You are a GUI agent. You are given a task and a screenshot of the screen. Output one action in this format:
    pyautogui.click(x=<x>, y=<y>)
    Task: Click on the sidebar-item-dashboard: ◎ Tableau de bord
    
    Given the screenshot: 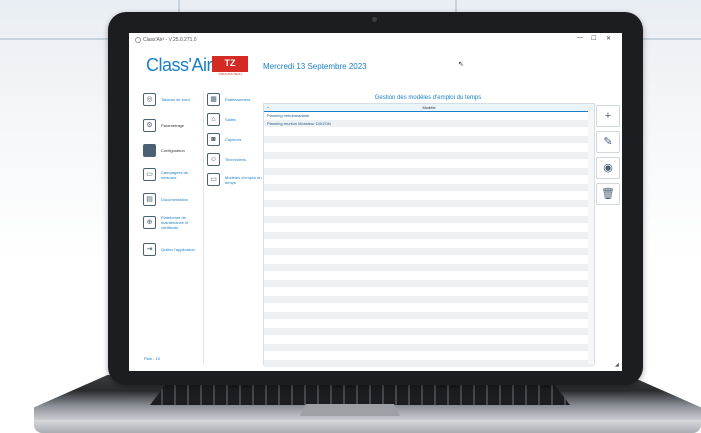 What is the action you would take?
    pyautogui.click(x=172, y=99)
    